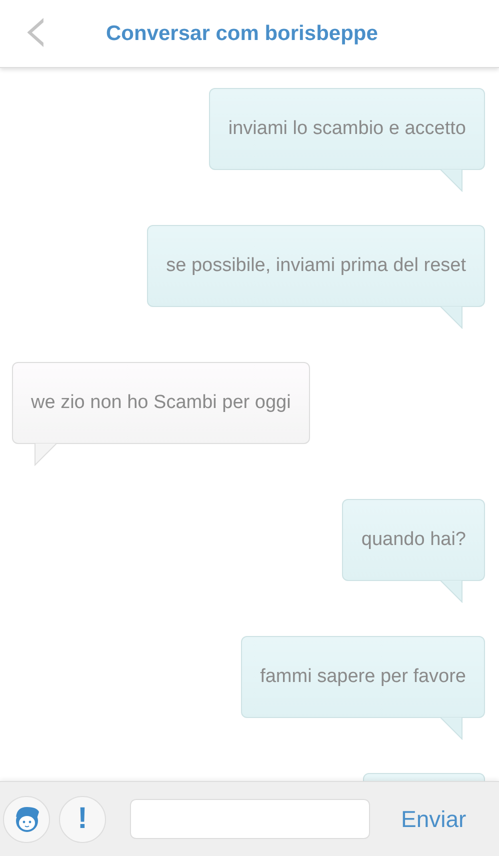 The width and height of the screenshot is (499, 856). Describe the element at coordinates (347, 129) in the screenshot. I see `message-bubble: inviami lo scambio e accetto` at that location.